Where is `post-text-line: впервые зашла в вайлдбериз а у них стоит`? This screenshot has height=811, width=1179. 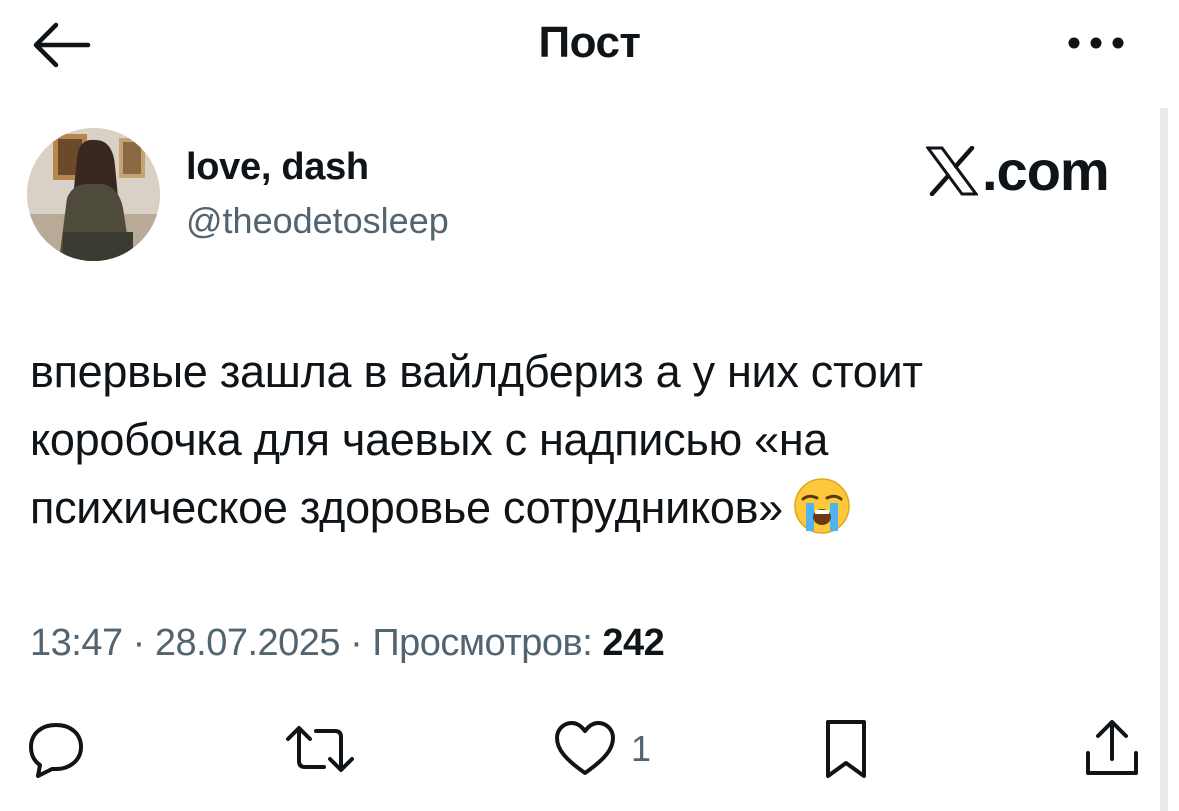
post-text-line: впервые зашла в вайлдбериз а у них стоит is located at coordinates (476, 371).